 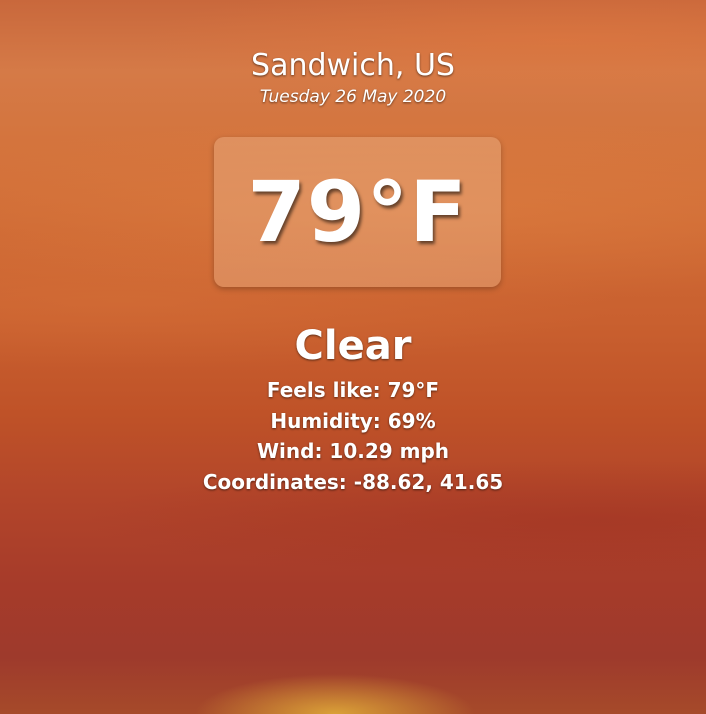 What do you see at coordinates (353, 451) in the screenshot?
I see `wind-label: Wind: 10.29 mph` at bounding box center [353, 451].